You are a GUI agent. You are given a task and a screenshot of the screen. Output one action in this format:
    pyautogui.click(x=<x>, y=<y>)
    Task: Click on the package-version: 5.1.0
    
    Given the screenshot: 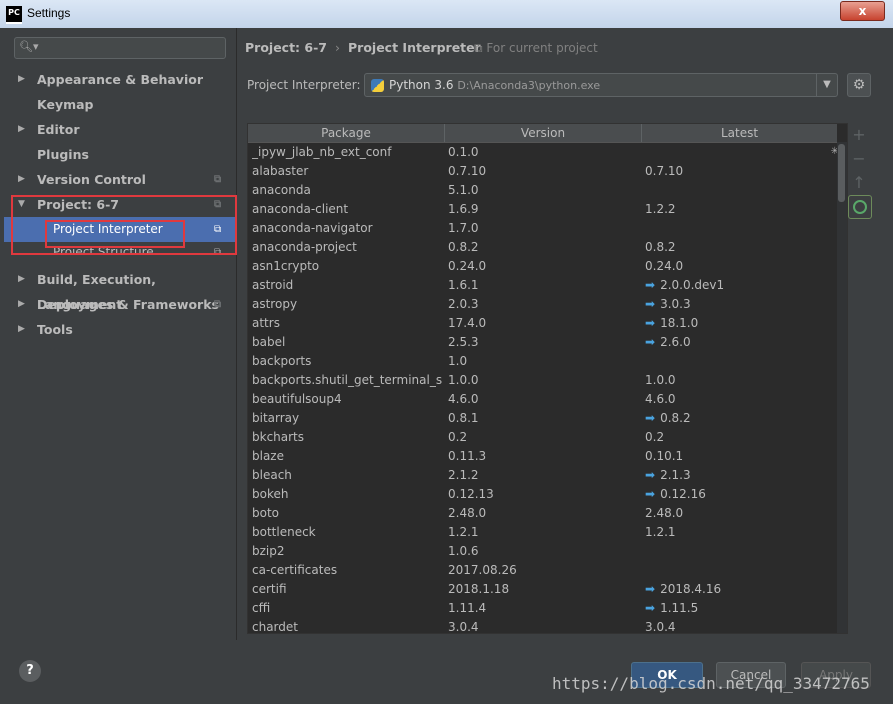 What is the action you would take?
    pyautogui.click(x=463, y=190)
    